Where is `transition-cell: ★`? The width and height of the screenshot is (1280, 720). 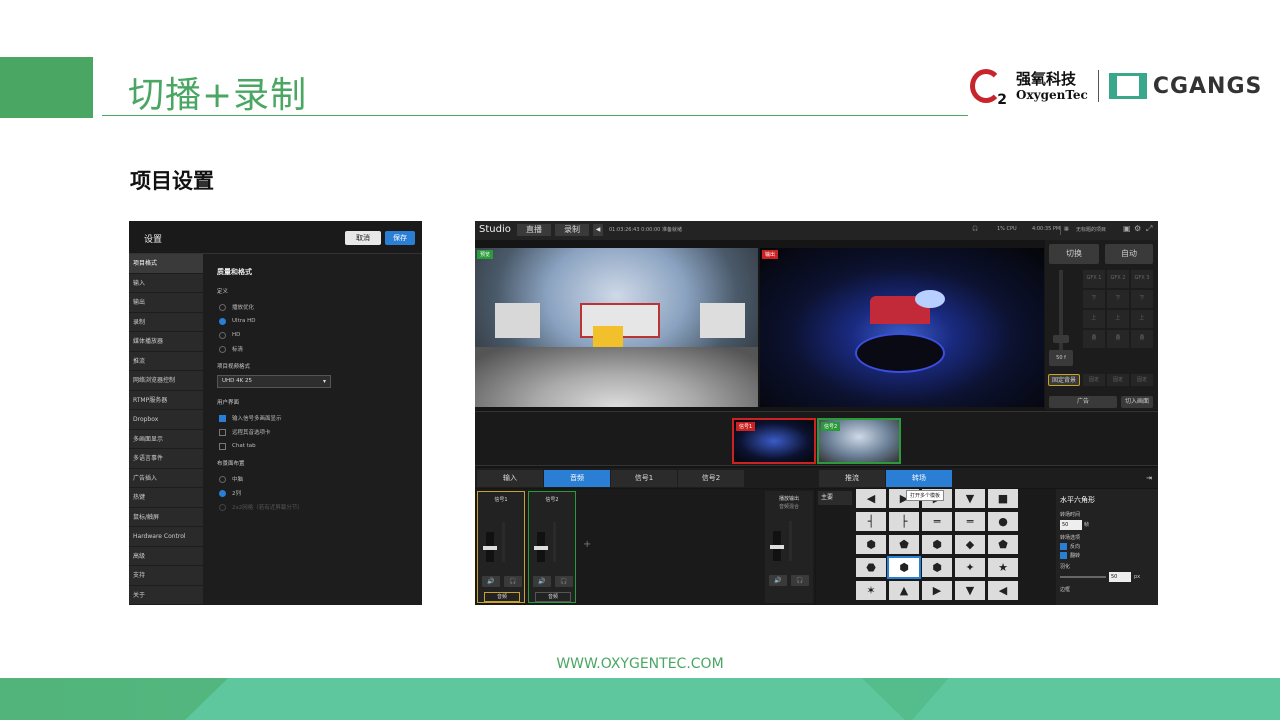
transition-cell: ★ is located at coordinates (1003, 567).